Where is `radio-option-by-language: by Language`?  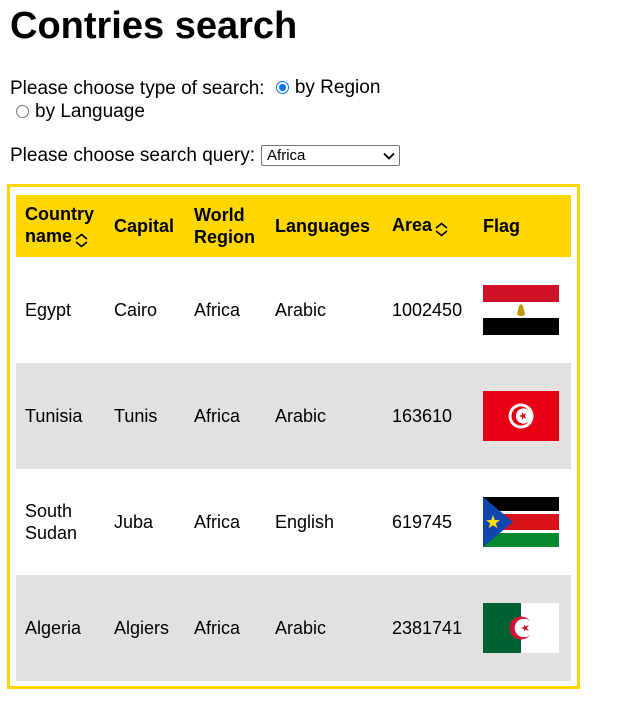 radio-option-by-language: by Language is located at coordinates (77, 111).